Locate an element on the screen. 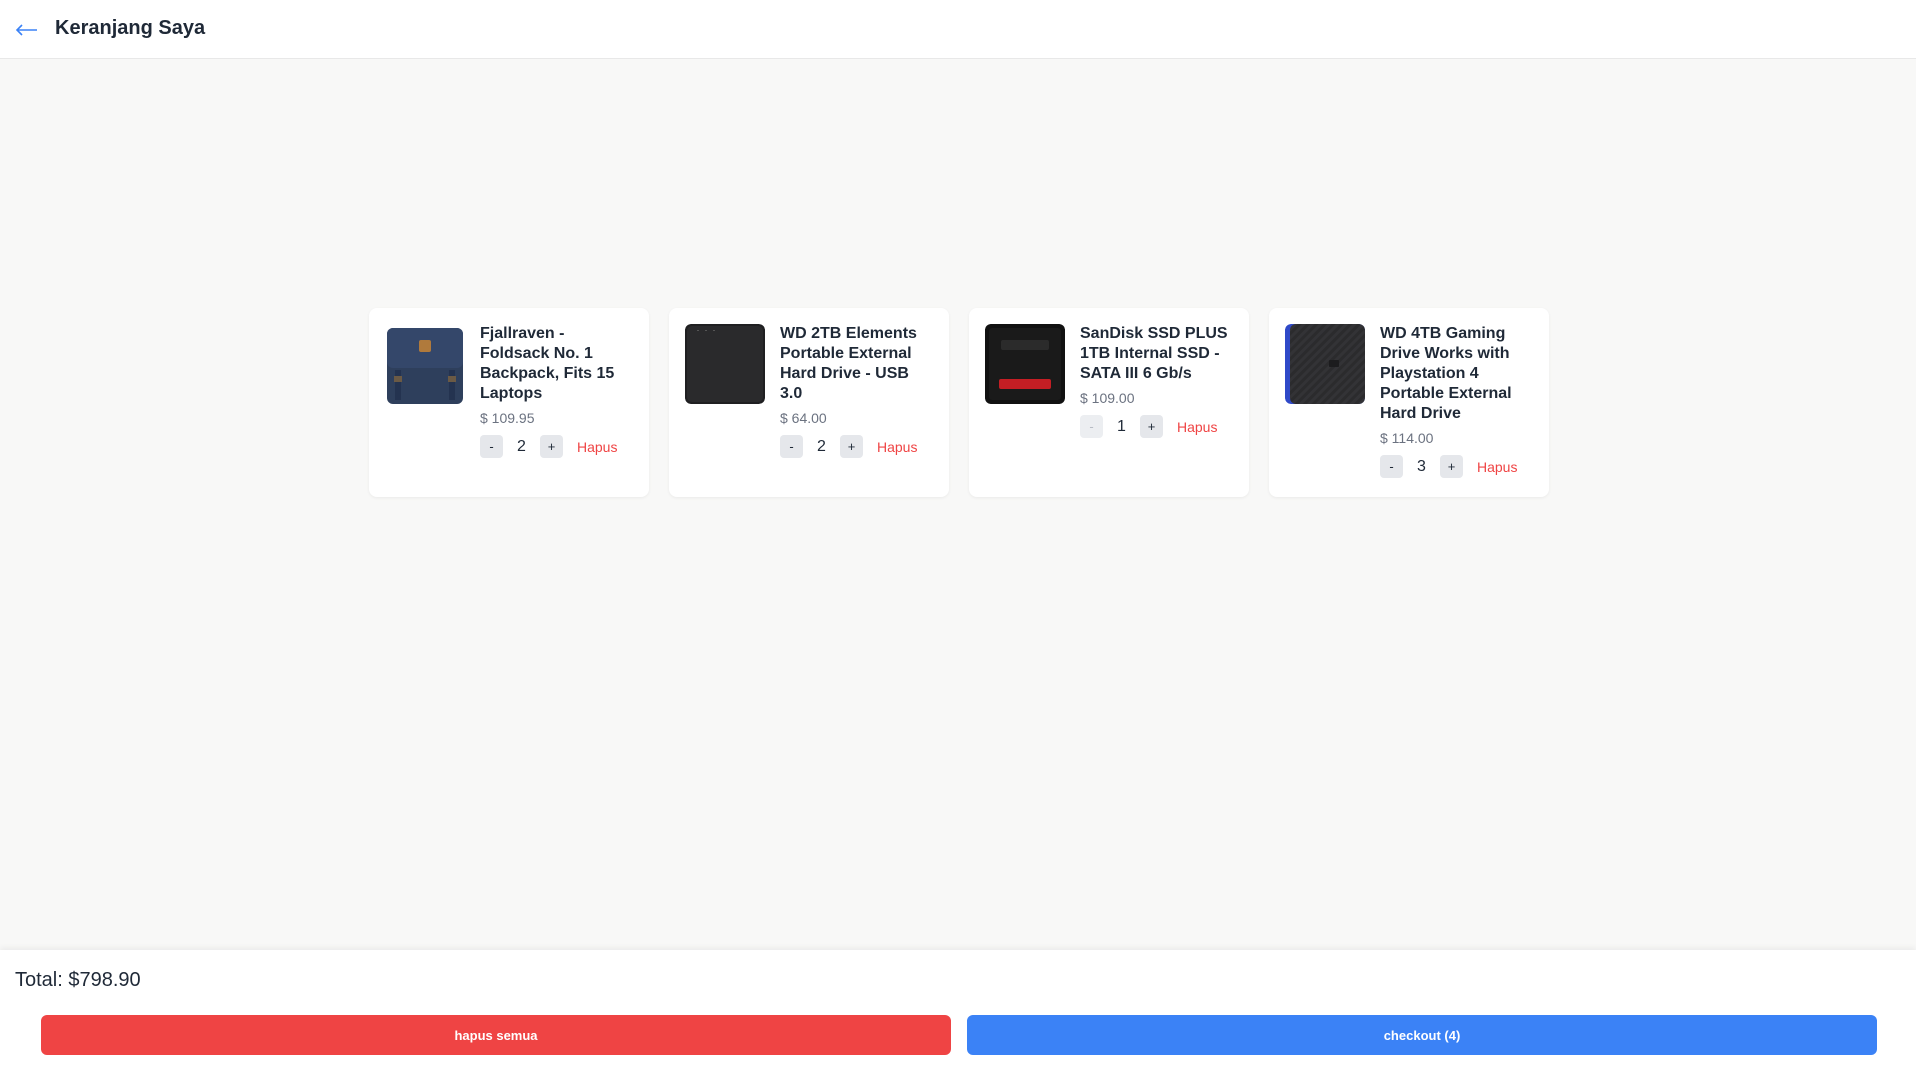  quantity-stepper: - 3 + Hapus is located at coordinates (1456, 466).